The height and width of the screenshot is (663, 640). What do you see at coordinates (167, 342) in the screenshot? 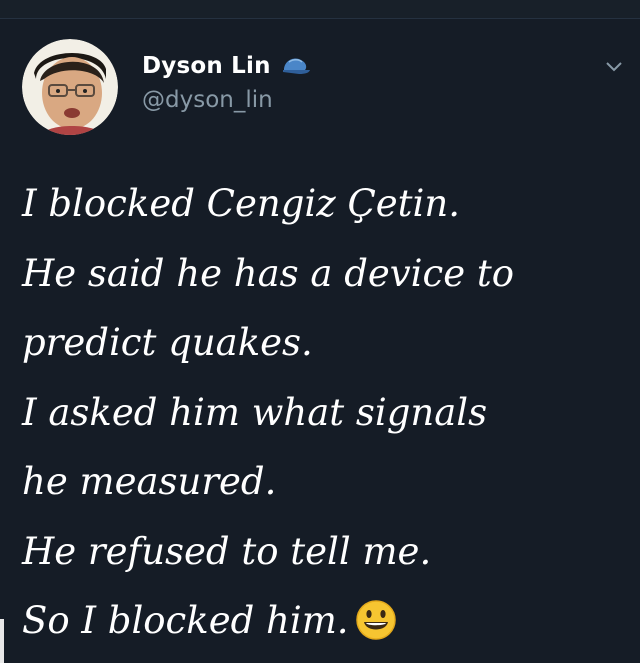
I see `tweet-line: predict quakes.` at bounding box center [167, 342].